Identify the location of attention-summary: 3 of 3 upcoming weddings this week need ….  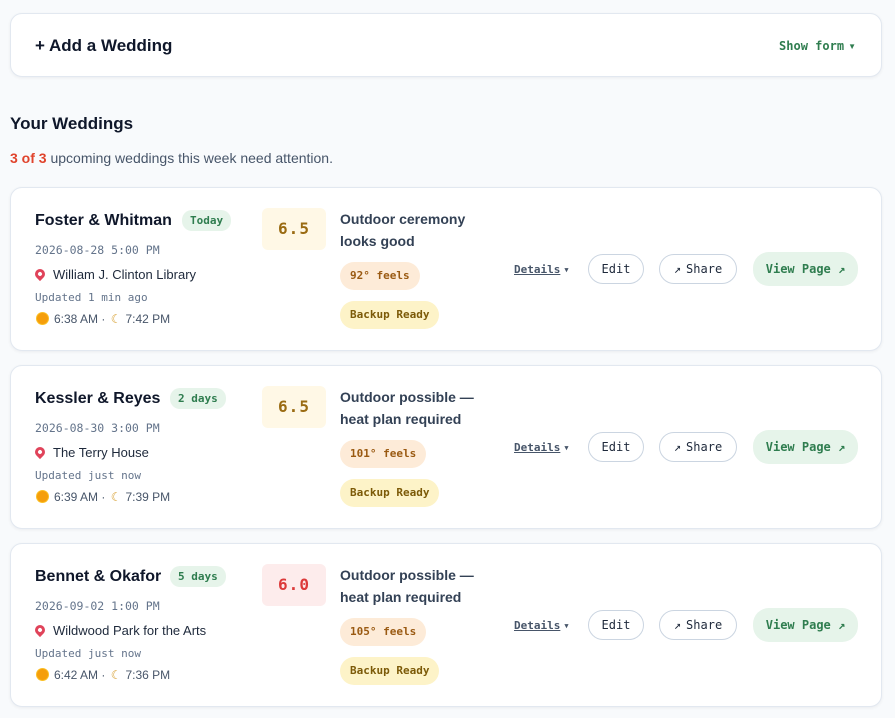
(171, 158).